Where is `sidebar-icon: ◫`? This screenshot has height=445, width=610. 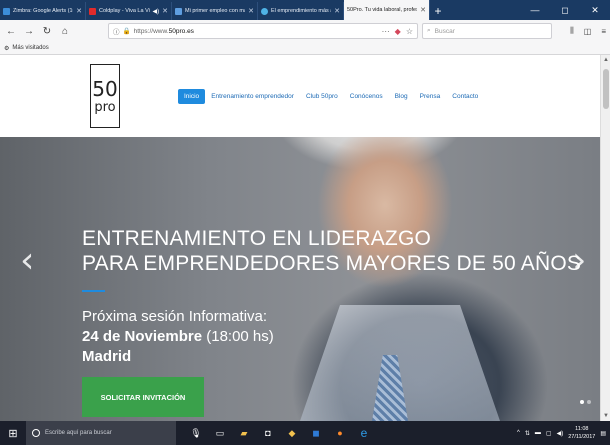
sidebar-icon: ◫ is located at coordinates (588, 31).